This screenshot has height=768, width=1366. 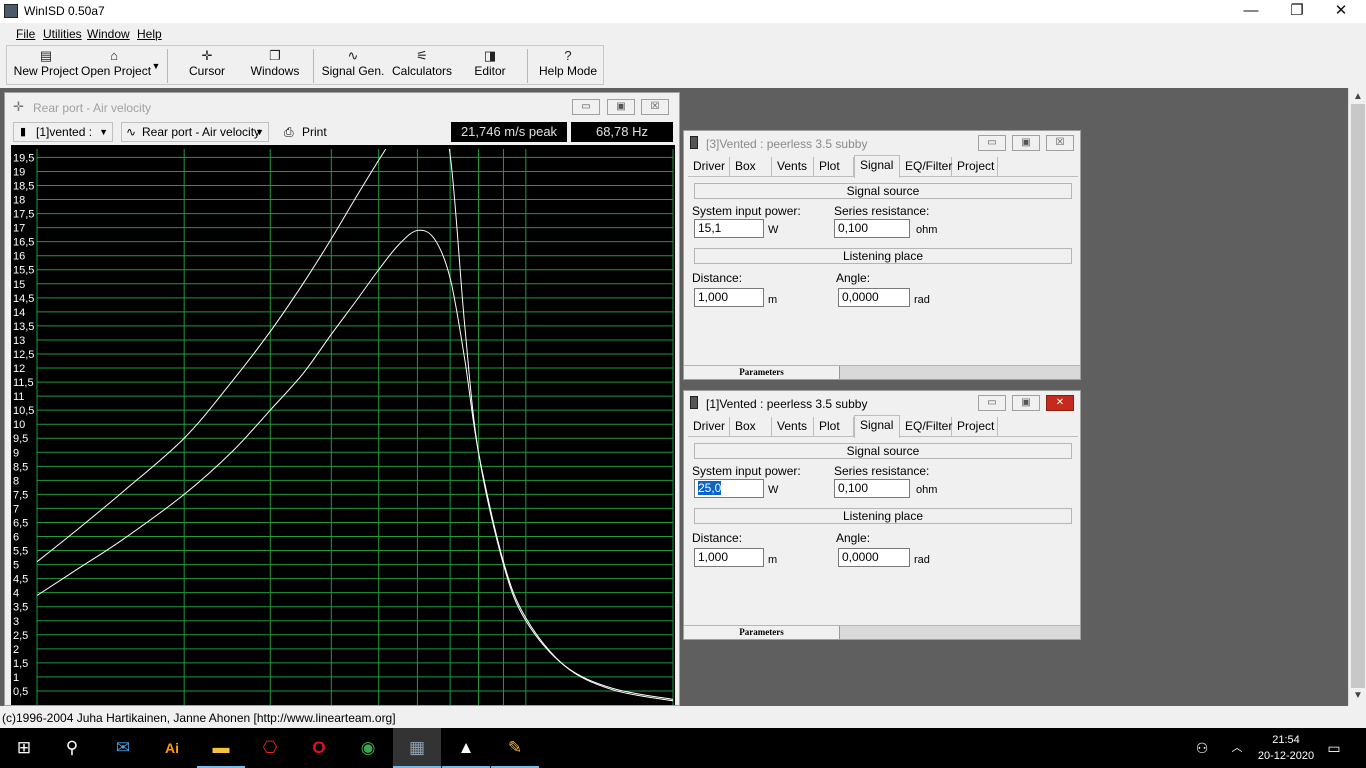 I want to click on windows-icon: ❐, so click(x=275, y=55).